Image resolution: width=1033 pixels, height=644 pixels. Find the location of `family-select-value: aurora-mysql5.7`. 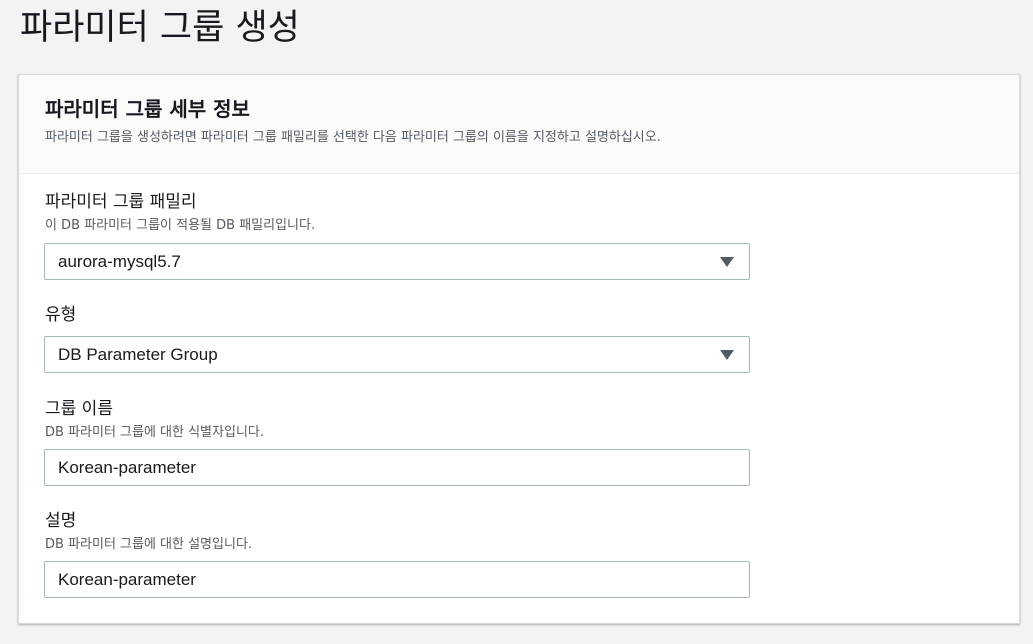

family-select-value: aurora-mysql5.7 is located at coordinates (119, 261).